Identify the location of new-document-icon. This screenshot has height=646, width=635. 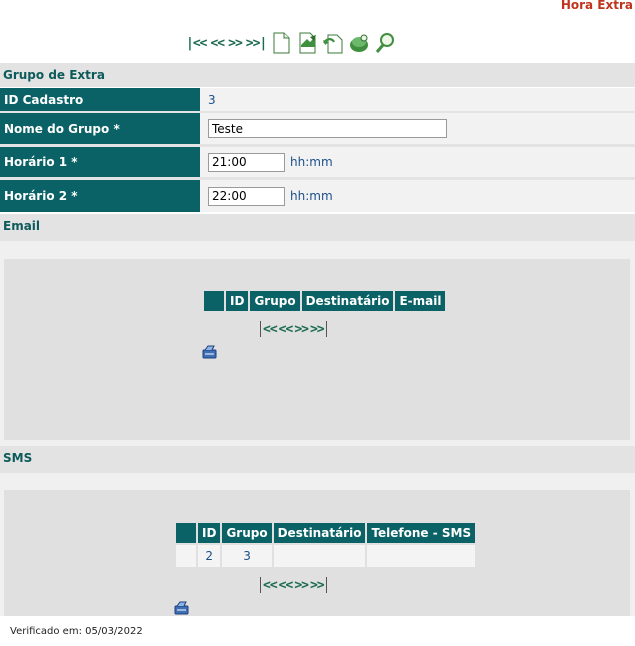
(281, 43).